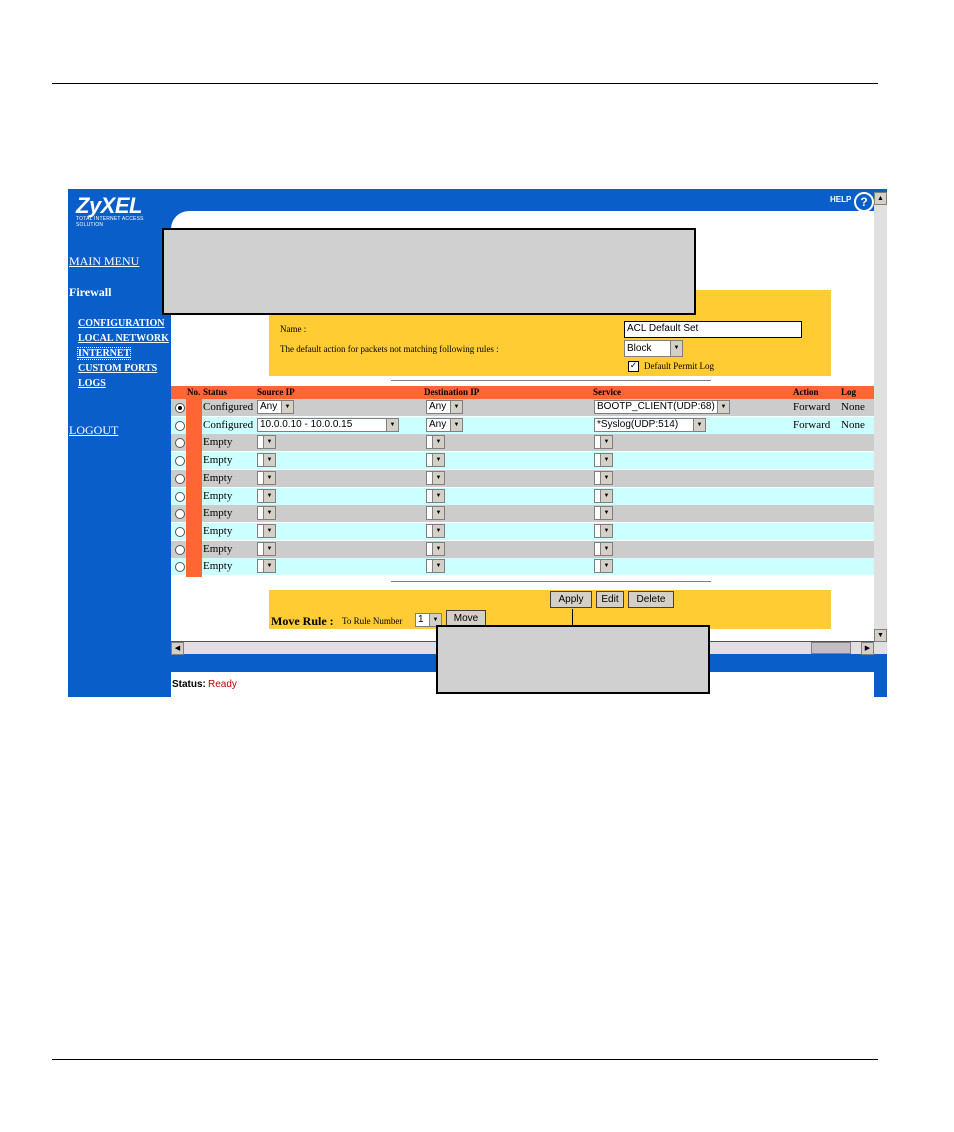  Describe the element at coordinates (633, 366) in the screenshot. I see `default-permit-log-checkbox: ✓` at that location.